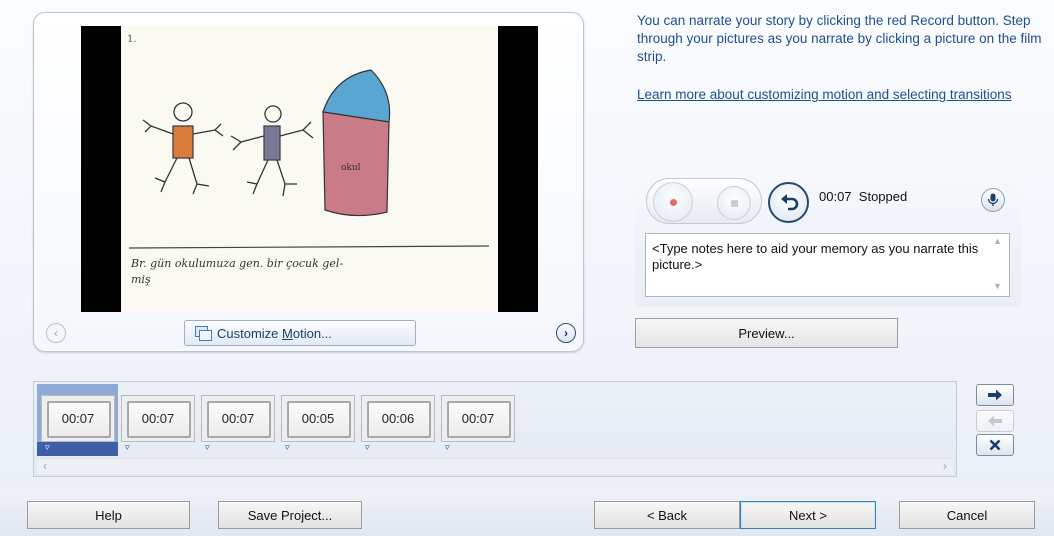 The width and height of the screenshot is (1054, 536). Describe the element at coordinates (945, 466) in the screenshot. I see `scroll-right-icon: ›` at that location.